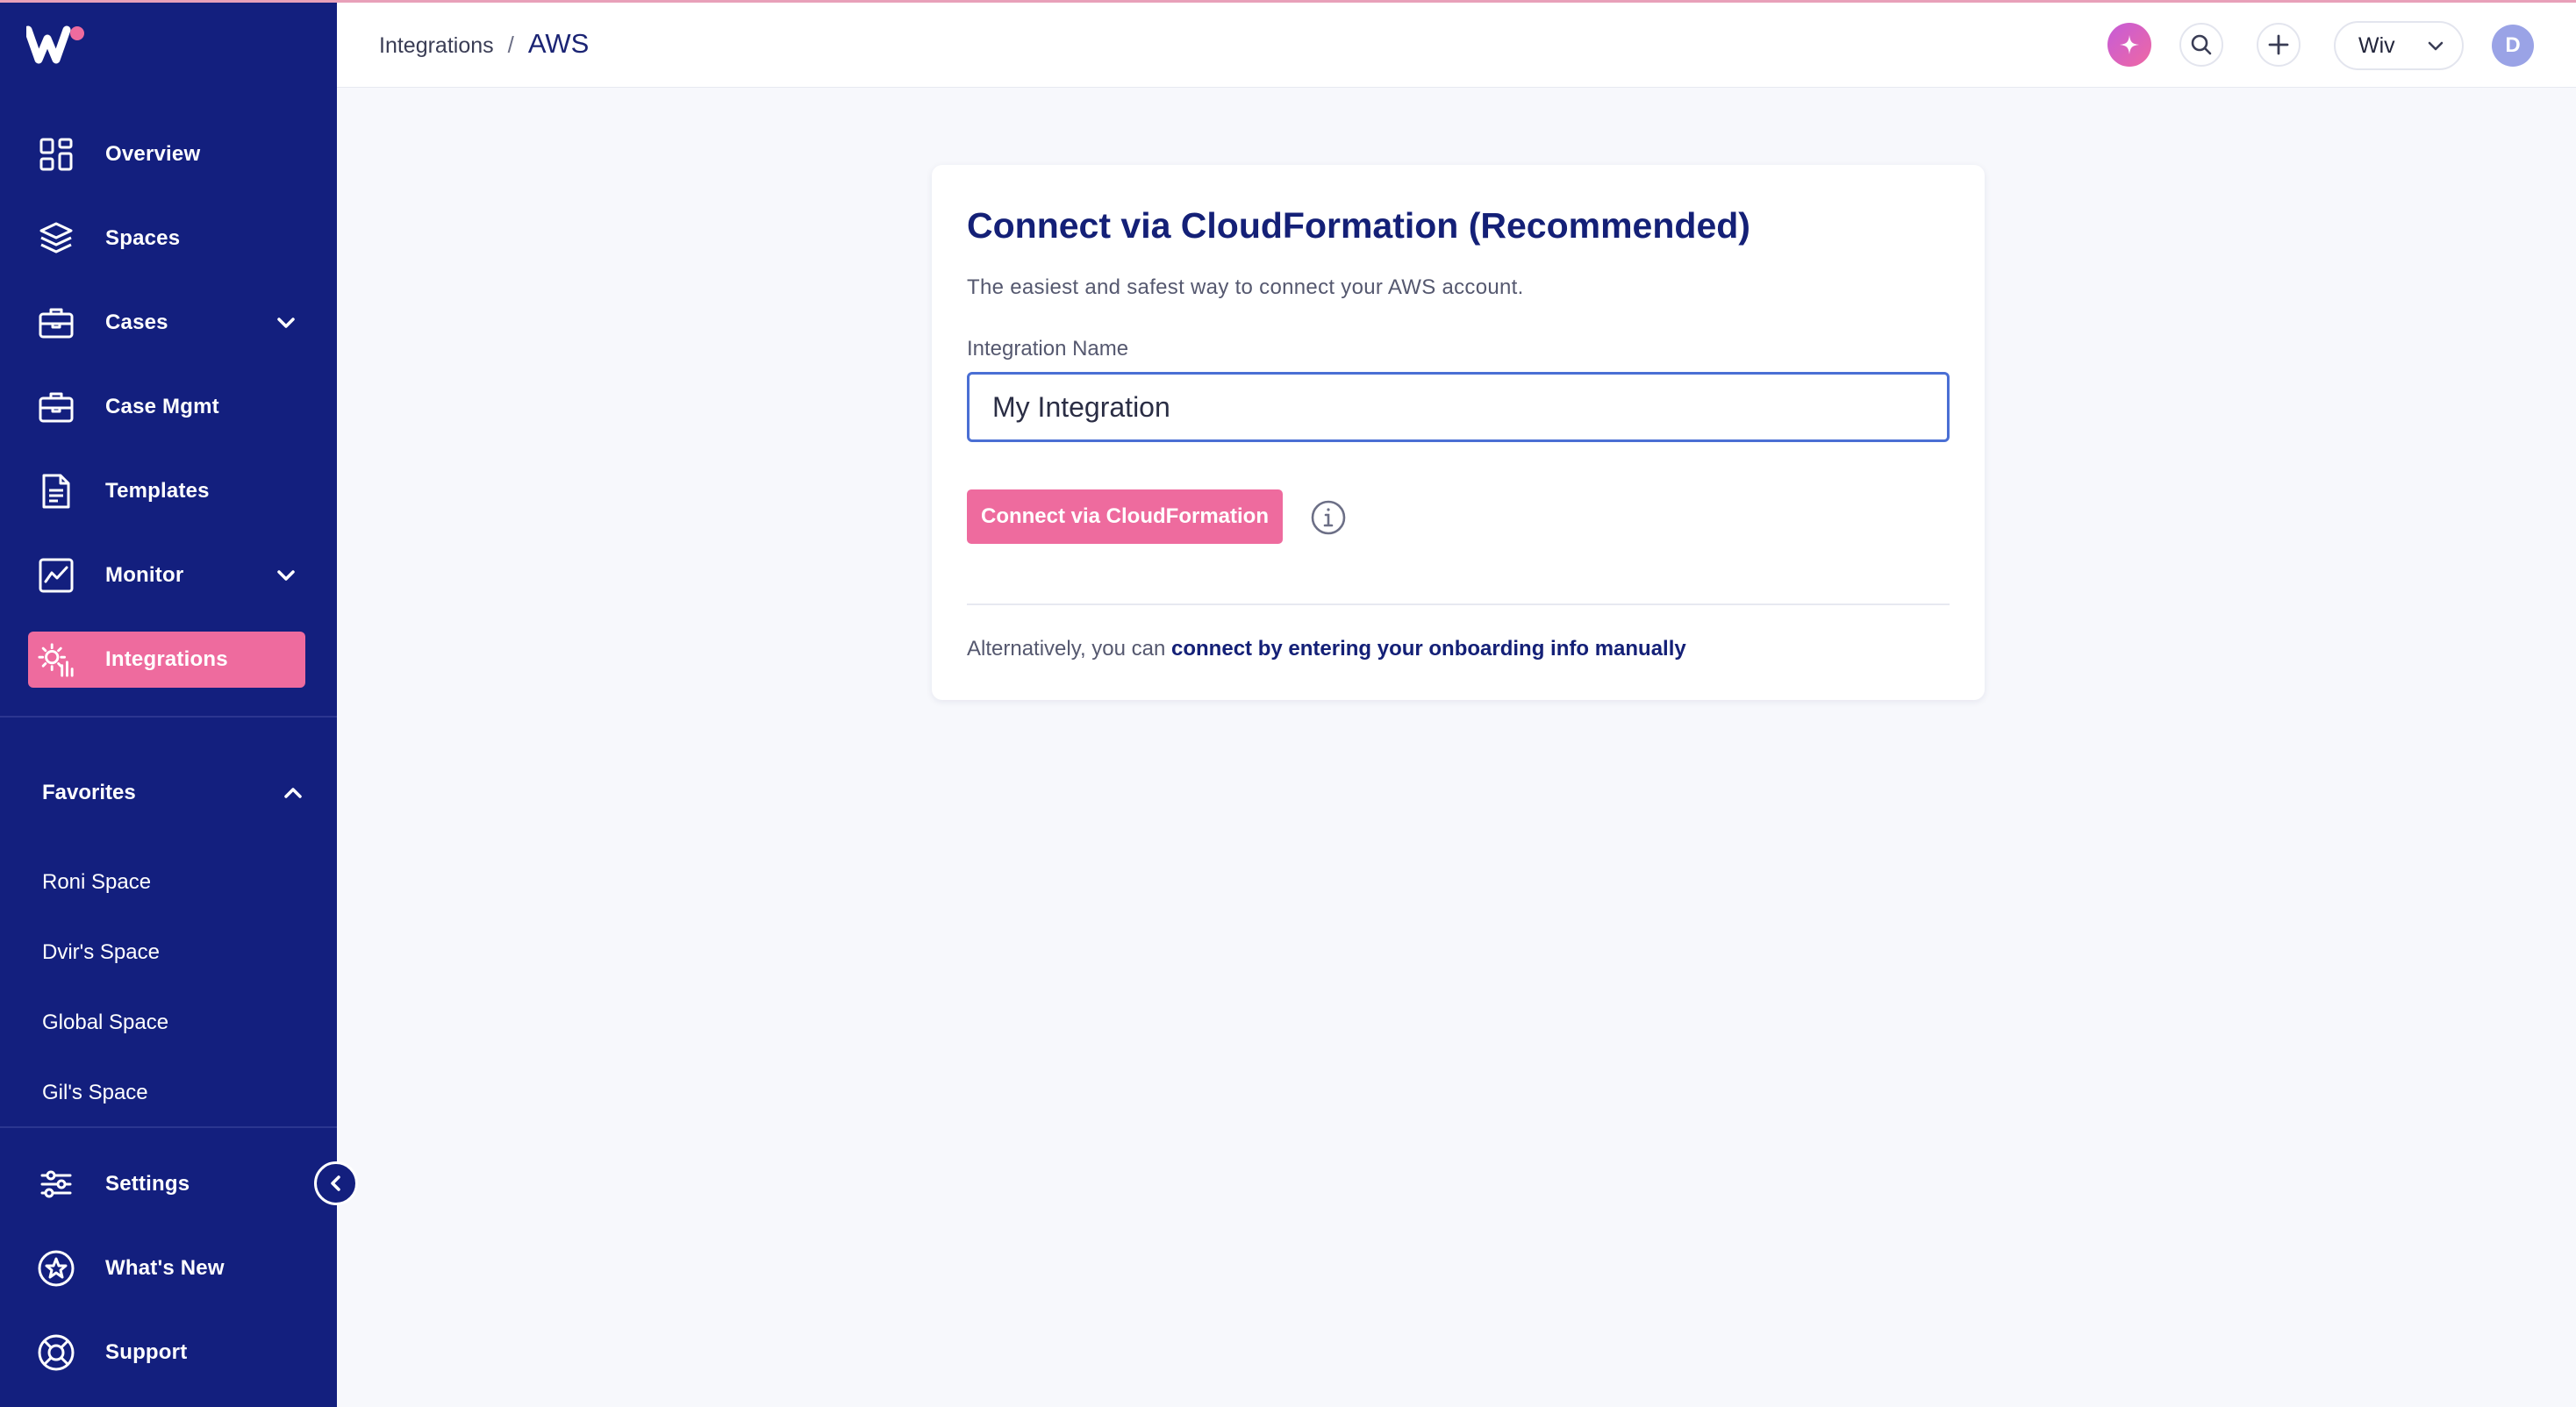  I want to click on sidebar-item-label: Spaces, so click(143, 238).